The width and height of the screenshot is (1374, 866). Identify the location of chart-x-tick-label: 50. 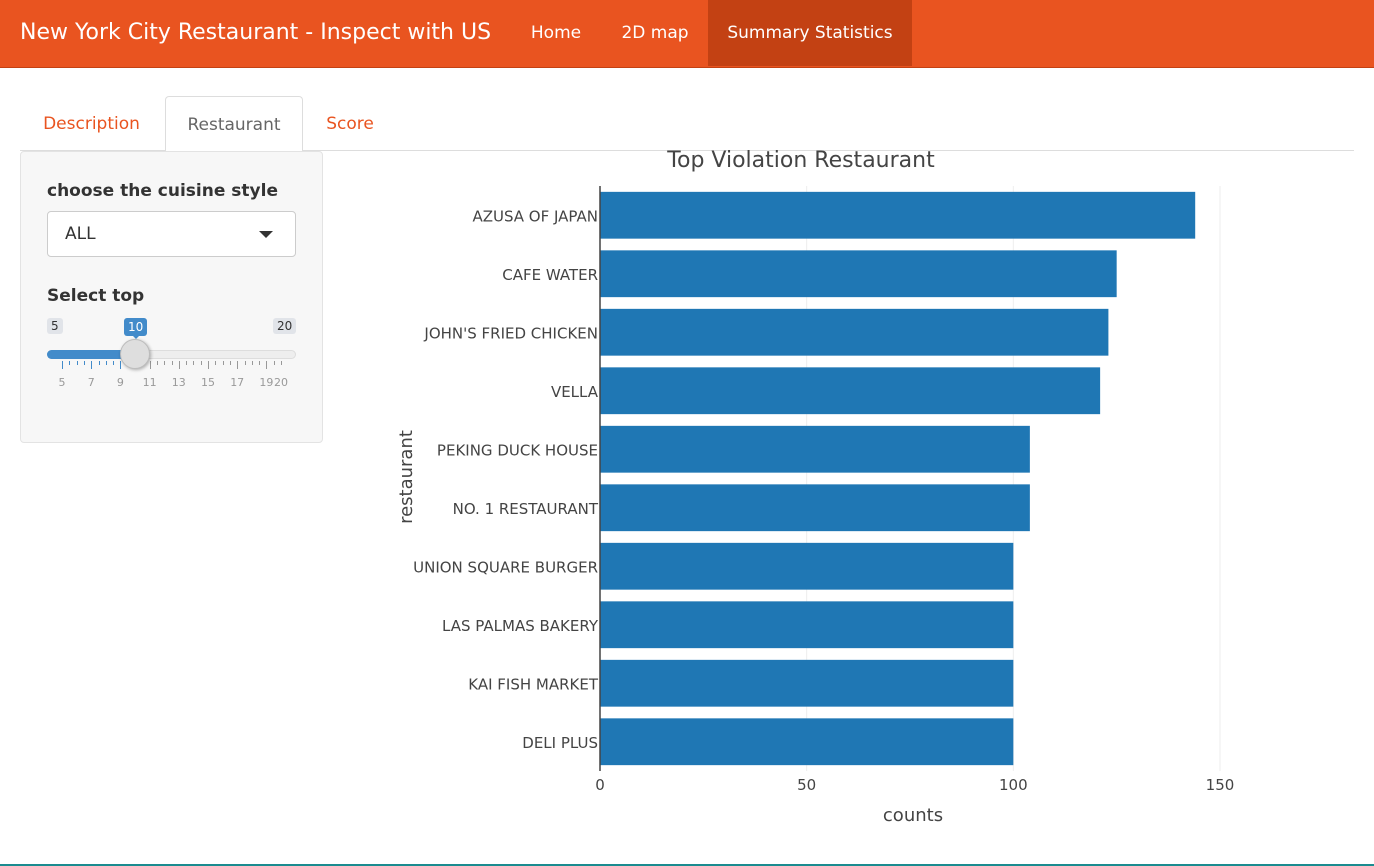
(806, 785).